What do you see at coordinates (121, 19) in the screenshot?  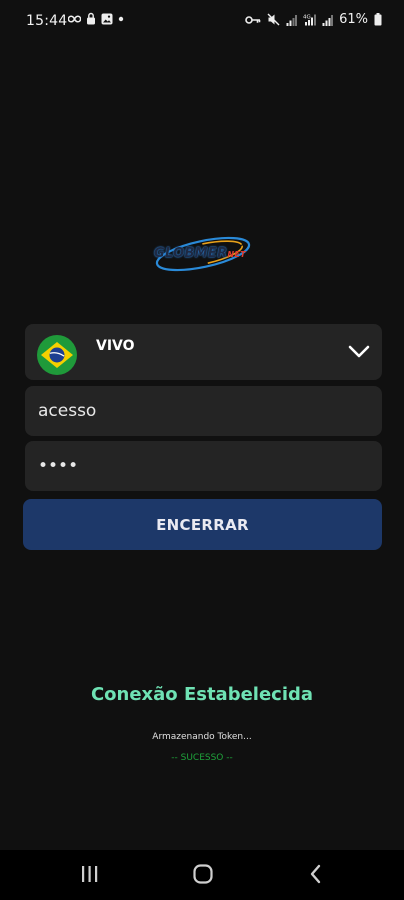 I see `dot-icon` at bounding box center [121, 19].